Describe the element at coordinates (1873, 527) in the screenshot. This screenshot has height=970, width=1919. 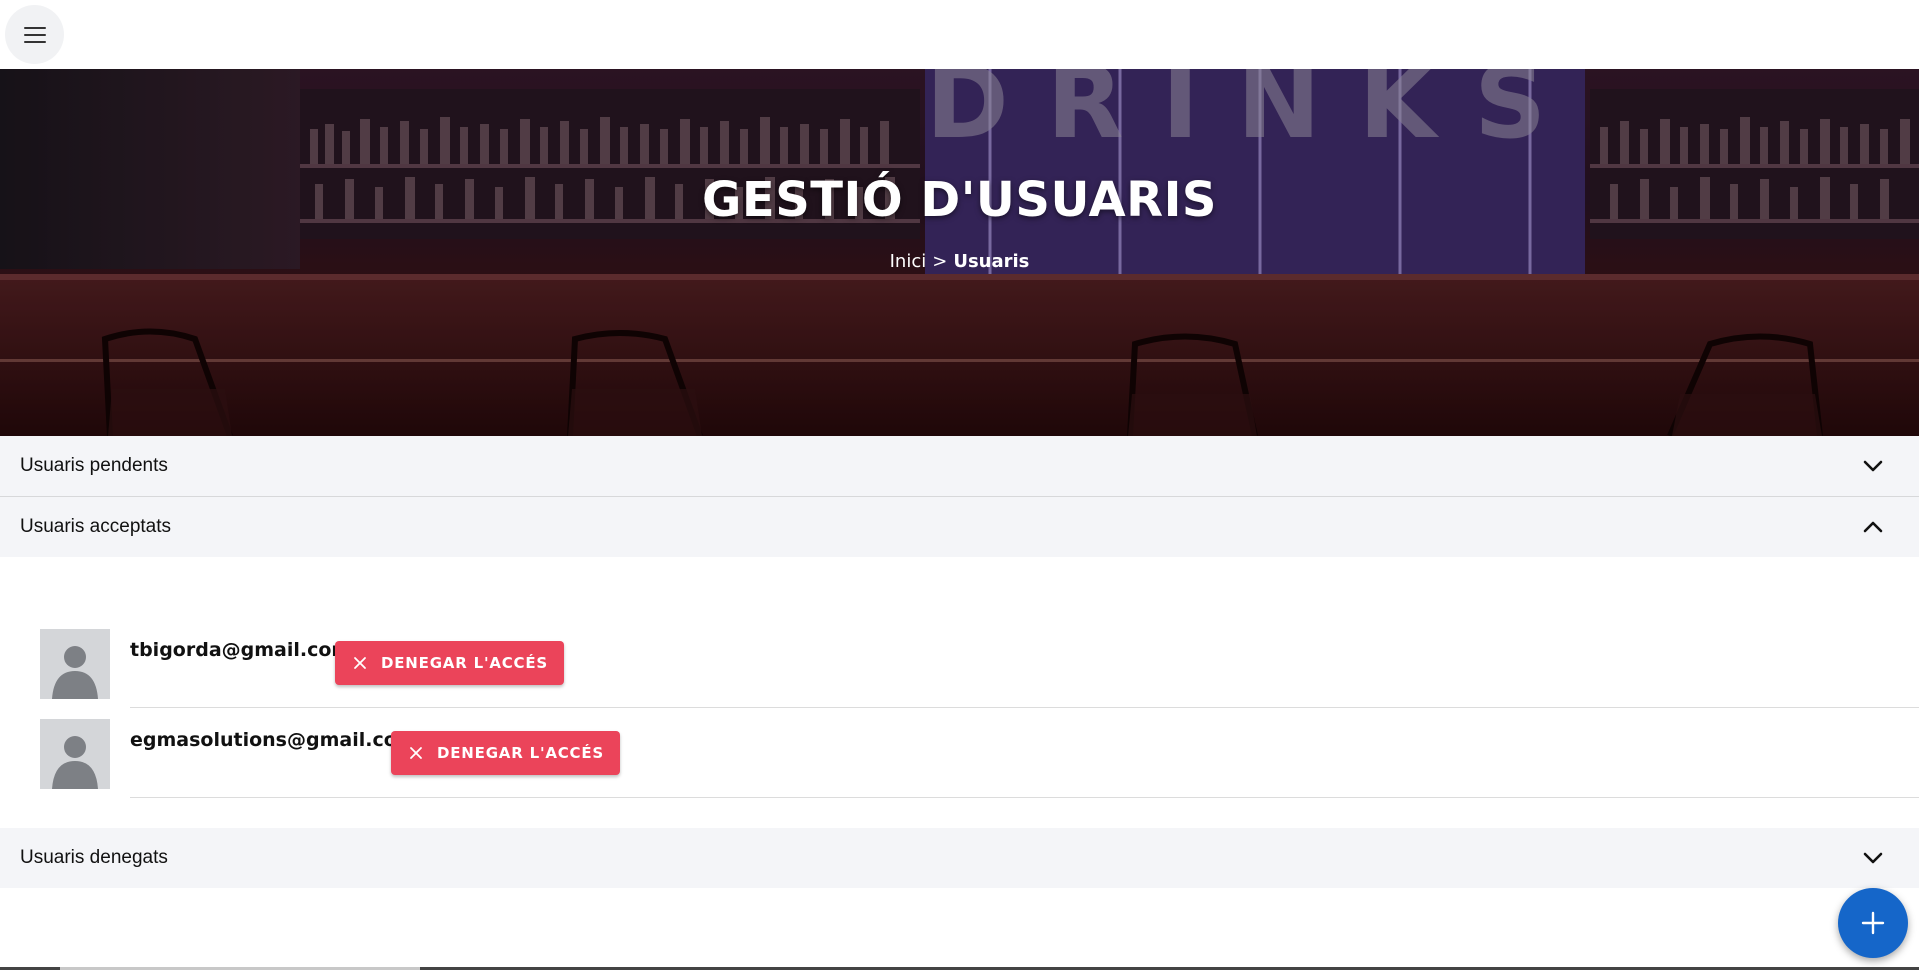
I see `chevron-up-icon` at that location.